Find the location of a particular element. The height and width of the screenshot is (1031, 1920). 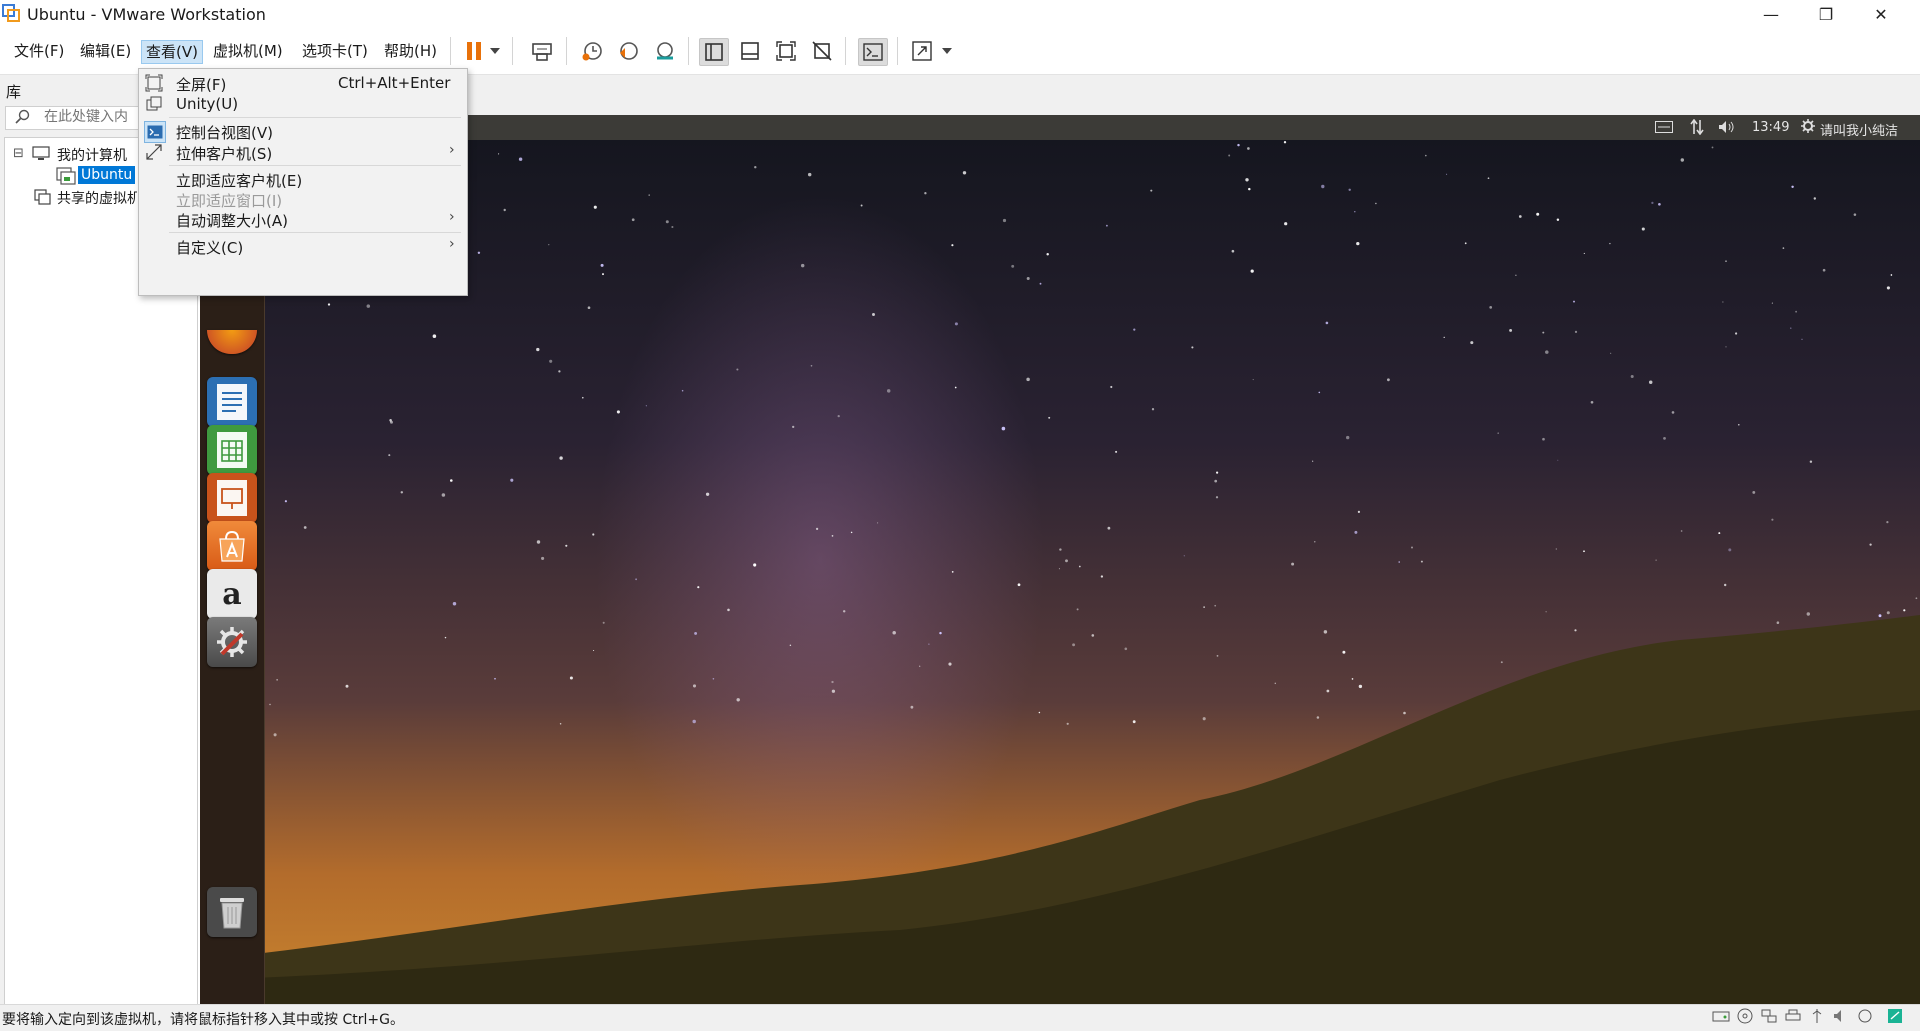

snapshot-manager-icon is located at coordinates (664, 51).